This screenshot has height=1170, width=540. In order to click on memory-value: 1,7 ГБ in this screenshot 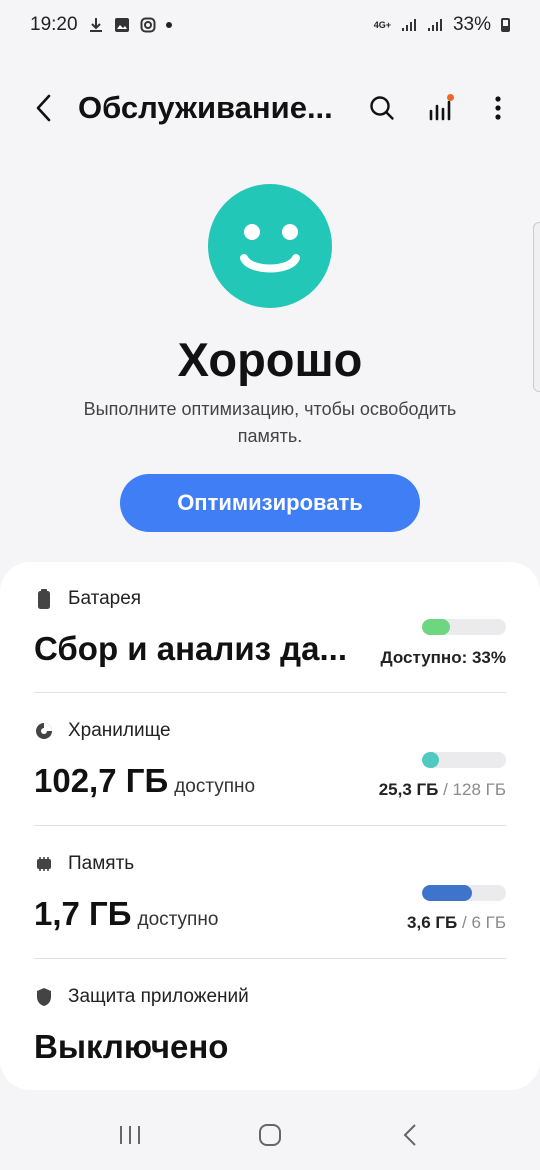, I will do `click(83, 913)`.